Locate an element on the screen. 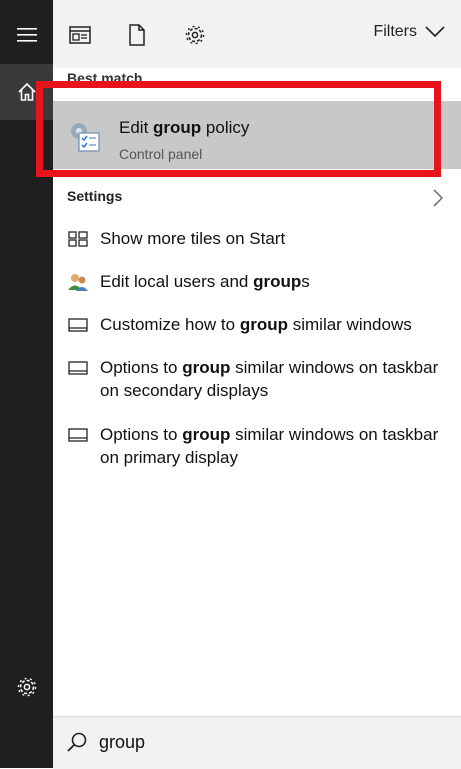  settings-expand-button is located at coordinates (438, 200).